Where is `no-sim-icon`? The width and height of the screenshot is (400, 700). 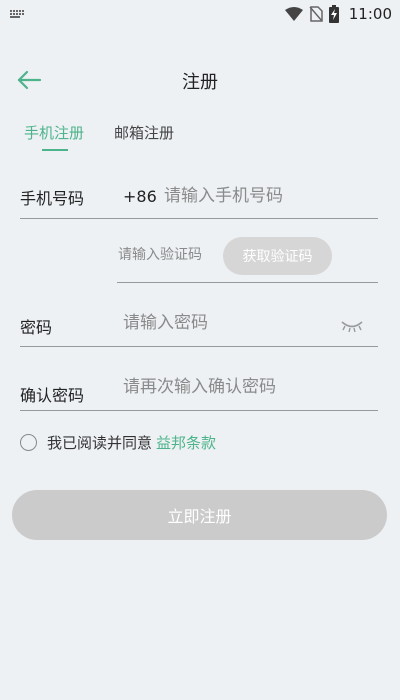
no-sim-icon is located at coordinates (316, 14).